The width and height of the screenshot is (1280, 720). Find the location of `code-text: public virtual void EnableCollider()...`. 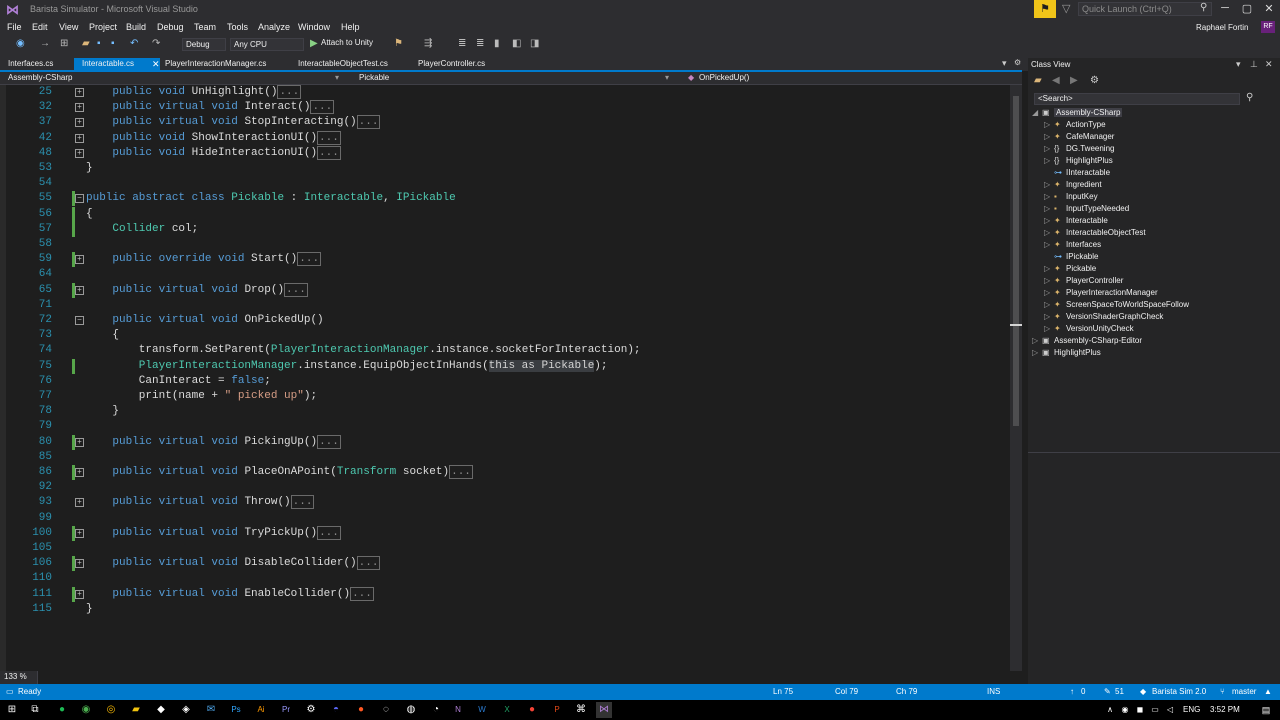

code-text: public virtual void EnableCollider()... is located at coordinates (230, 594).